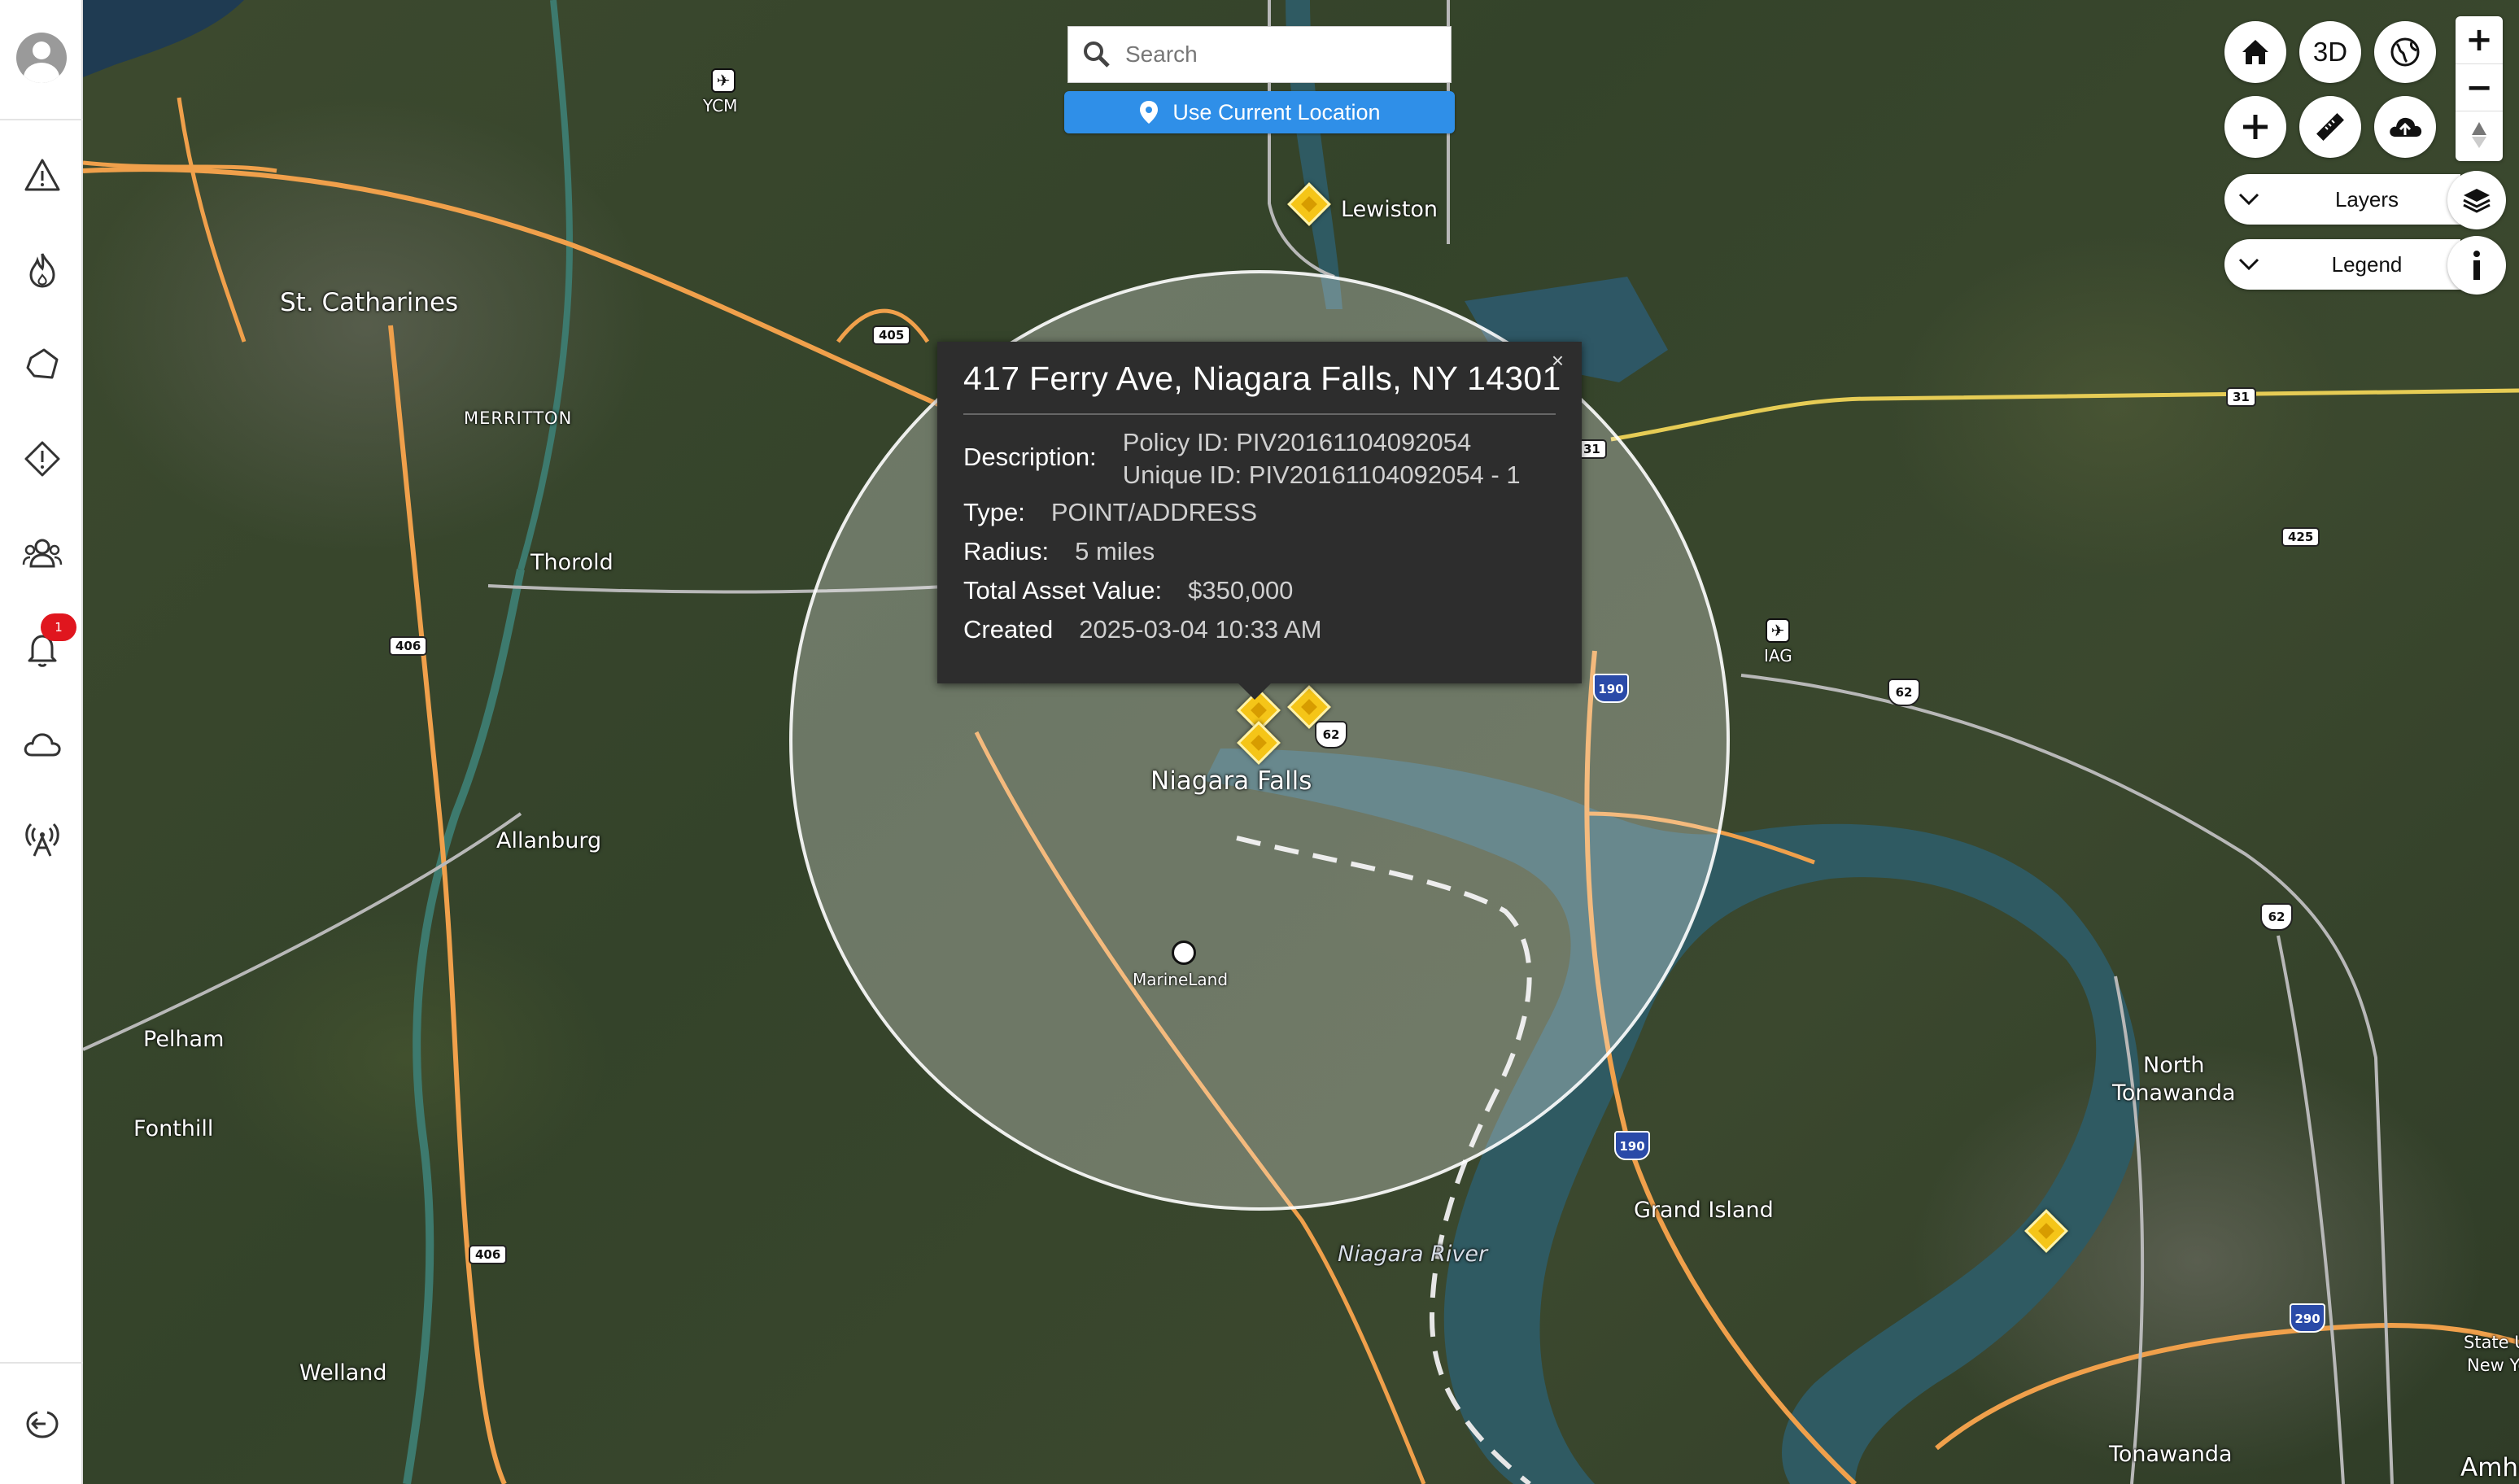  Describe the element at coordinates (2366, 199) in the screenshot. I see `layers-label: Layers` at that location.